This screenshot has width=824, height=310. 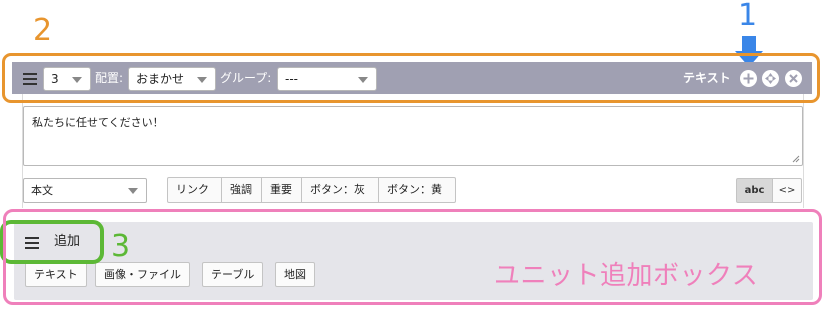 I want to click on link-button: リンク, so click(x=194, y=190).